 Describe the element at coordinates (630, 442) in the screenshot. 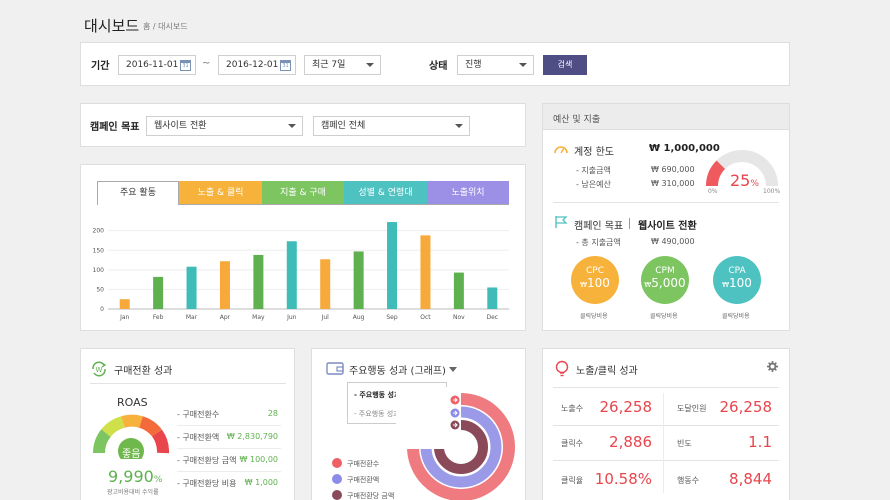

I see `clicks-value: 2,886` at that location.